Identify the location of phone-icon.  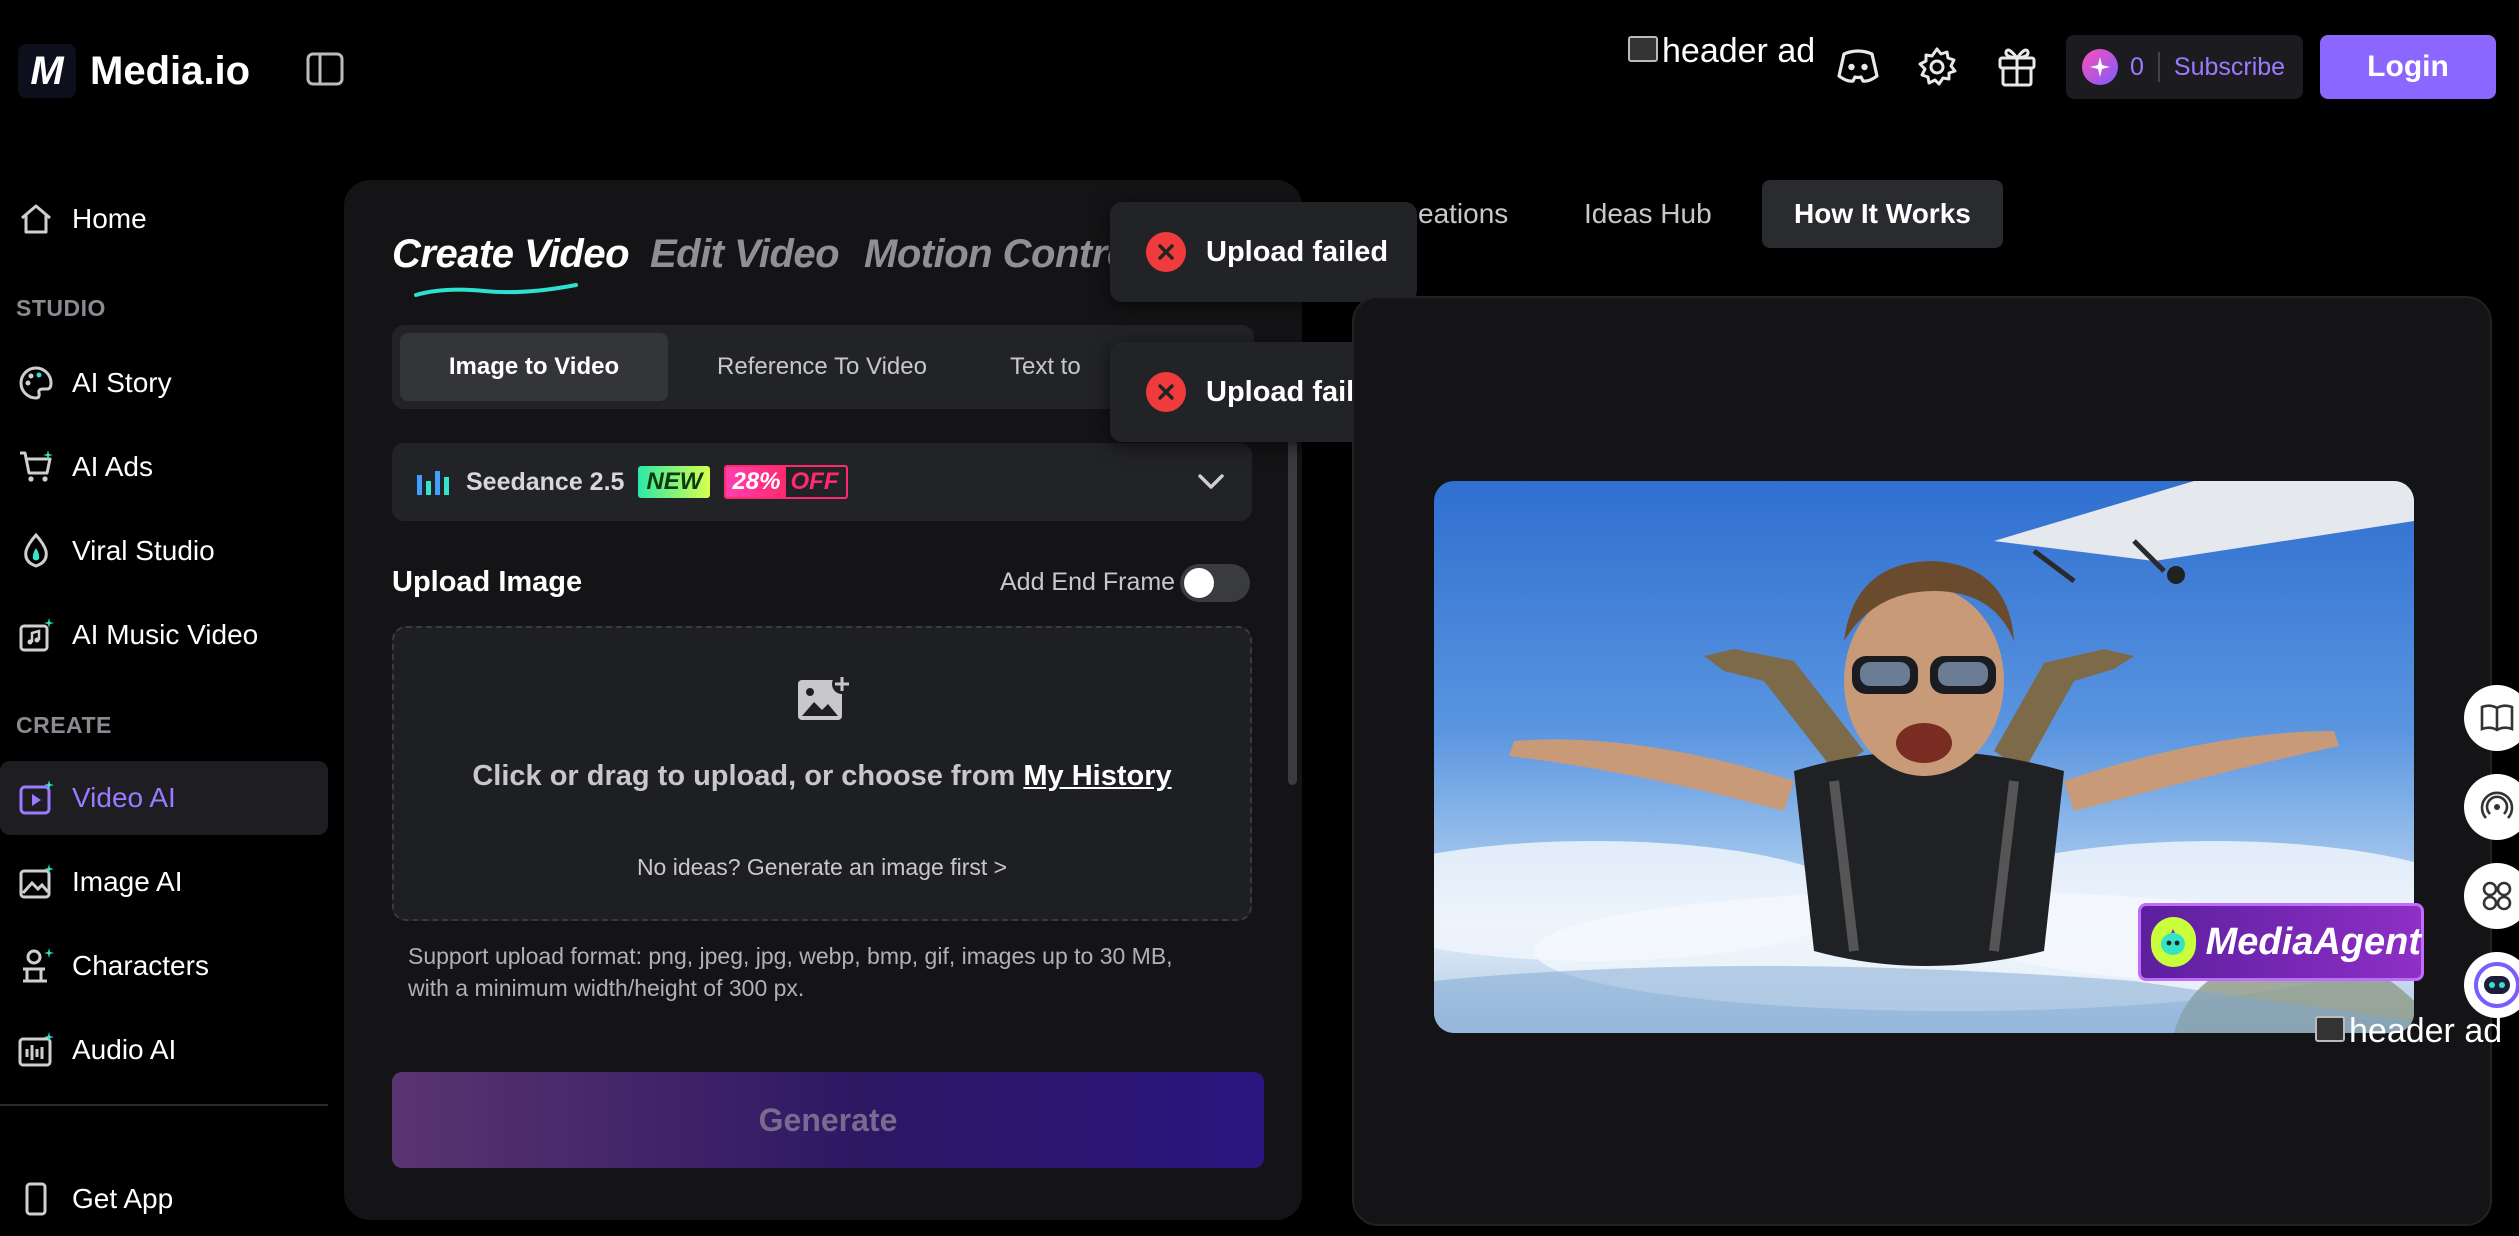
(36, 1199).